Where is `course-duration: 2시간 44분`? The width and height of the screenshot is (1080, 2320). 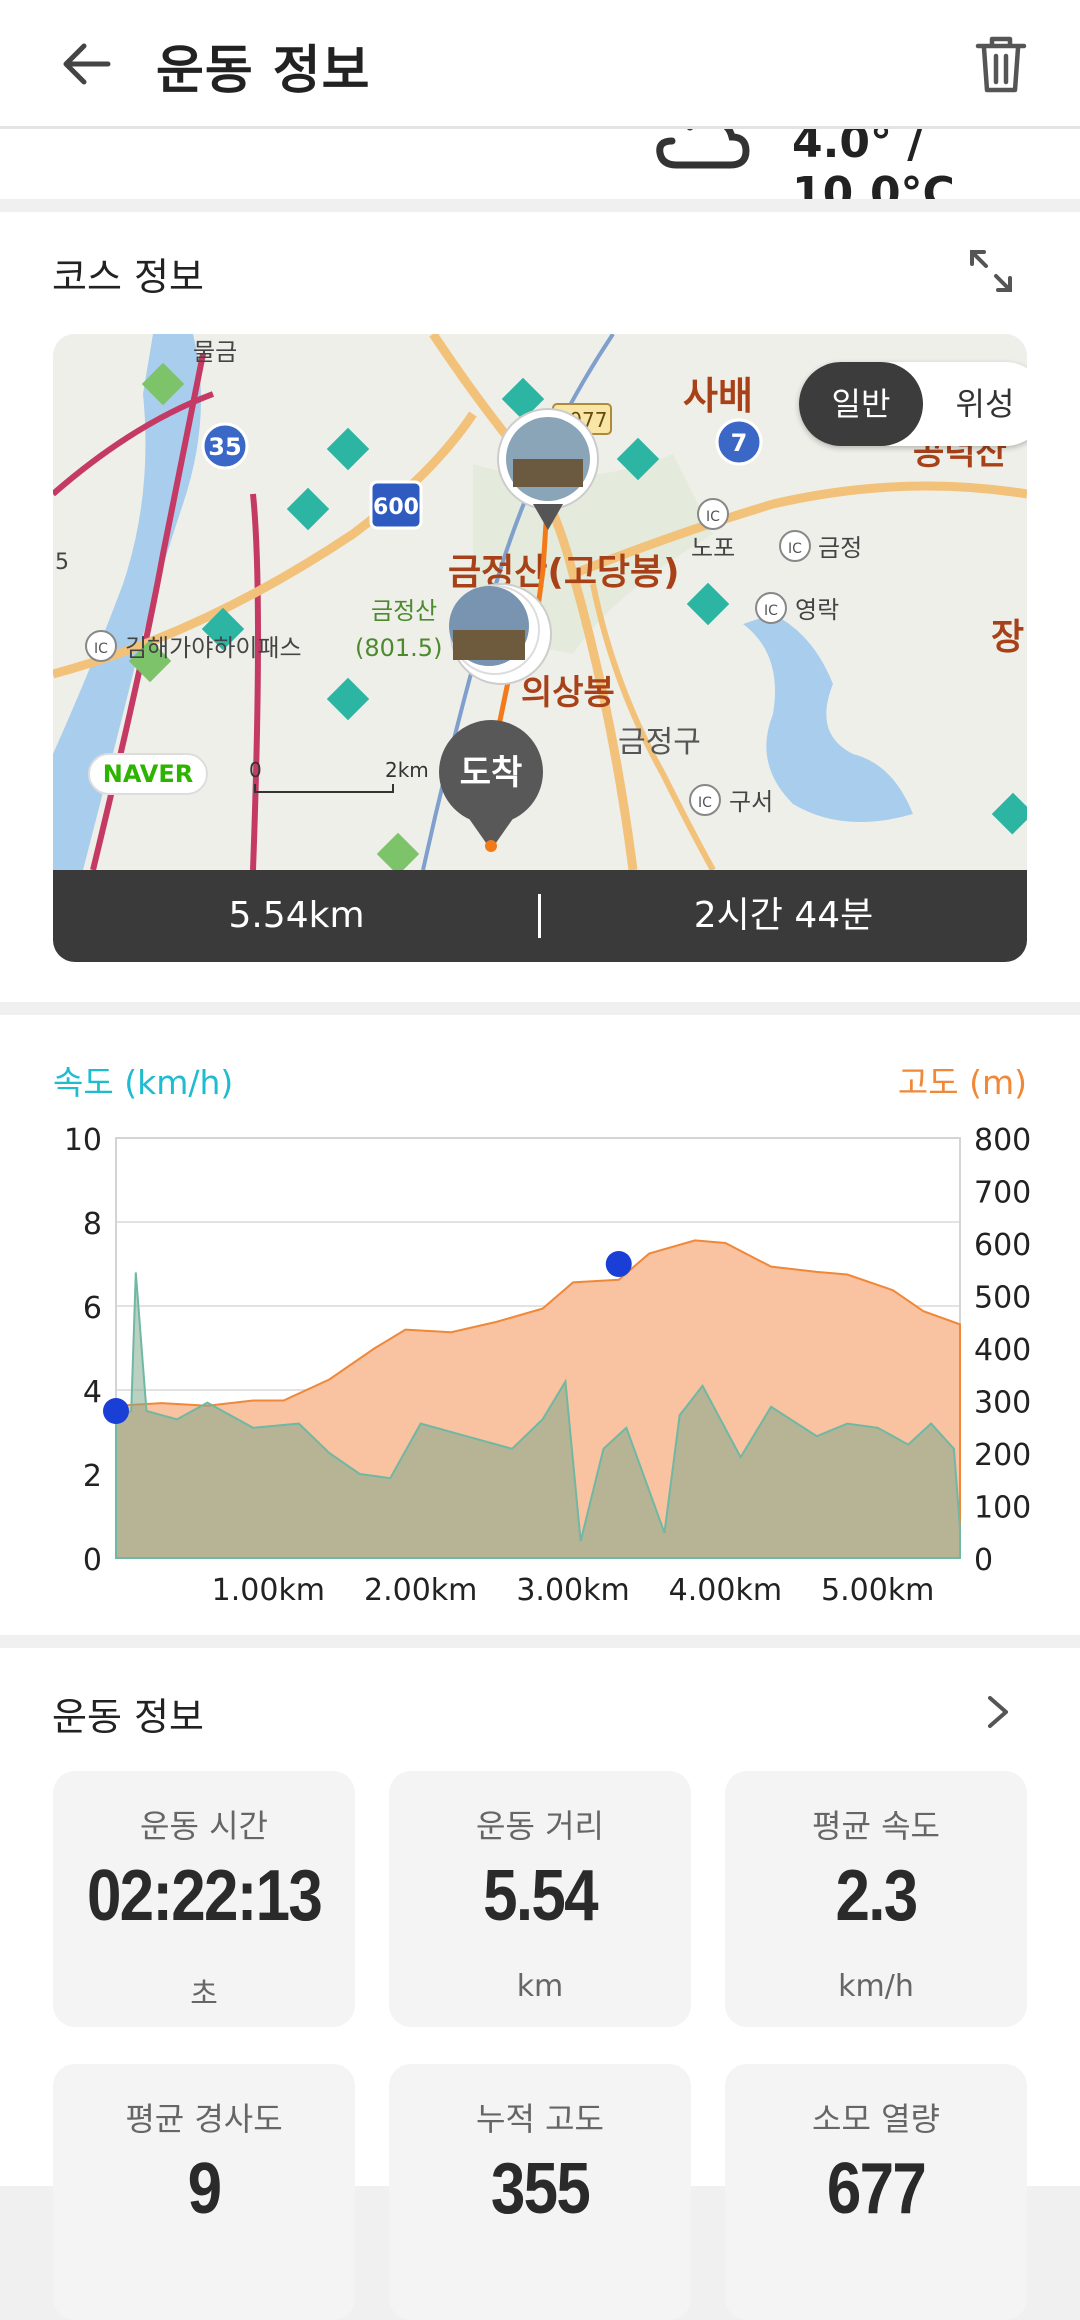
course-duration: 2시간 44분 is located at coordinates (783, 915).